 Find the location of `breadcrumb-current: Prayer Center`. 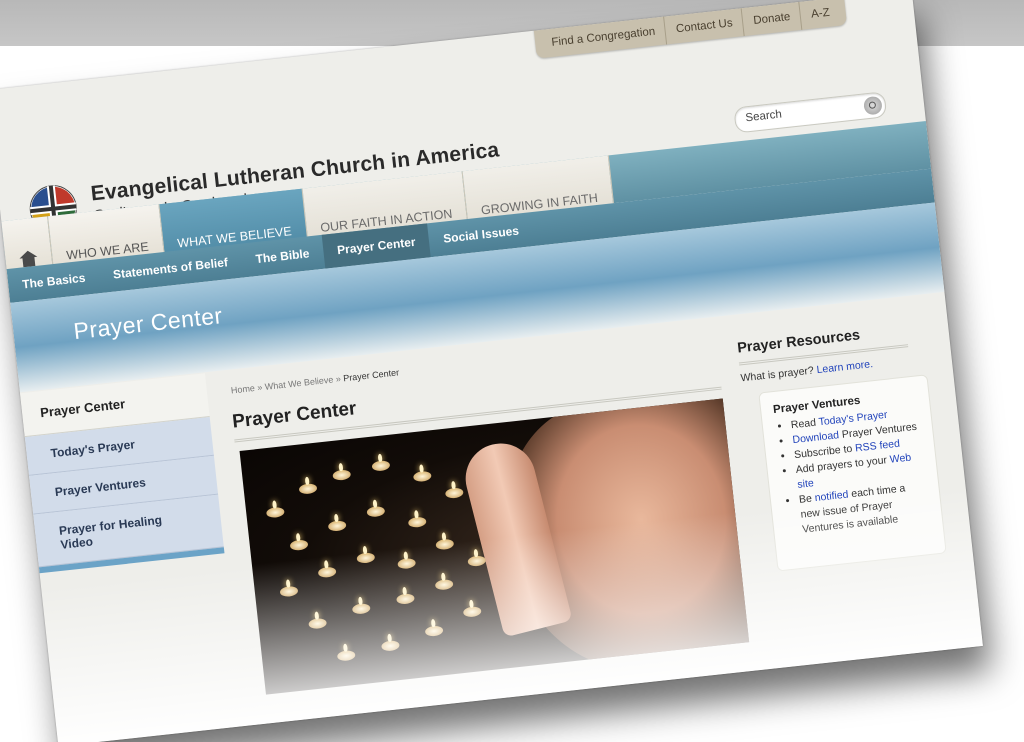

breadcrumb-current: Prayer Center is located at coordinates (371, 375).